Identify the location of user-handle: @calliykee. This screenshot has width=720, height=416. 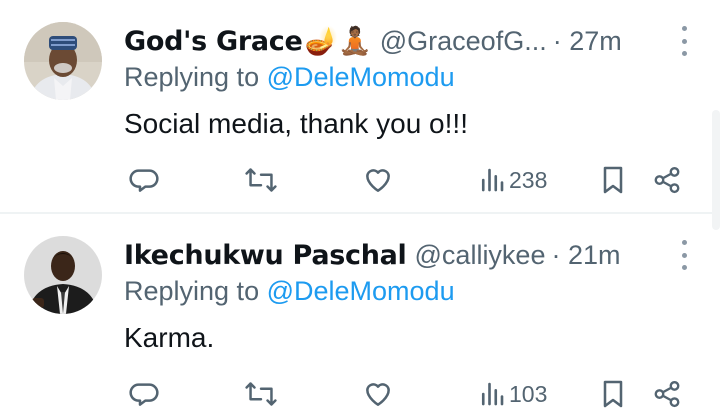
(480, 255).